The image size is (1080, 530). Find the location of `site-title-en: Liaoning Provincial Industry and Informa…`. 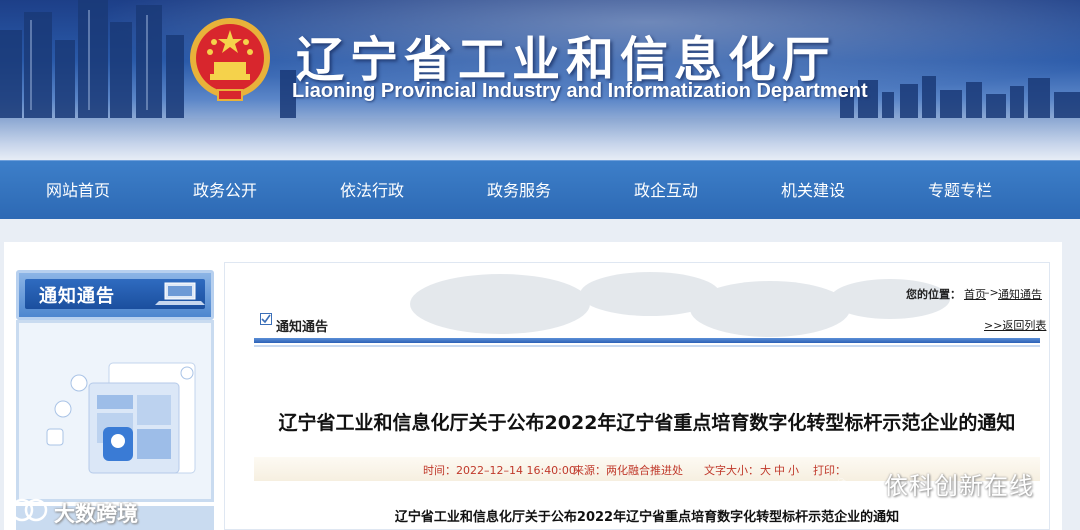

site-title-en: Liaoning Provincial Industry and Informa… is located at coordinates (580, 91).